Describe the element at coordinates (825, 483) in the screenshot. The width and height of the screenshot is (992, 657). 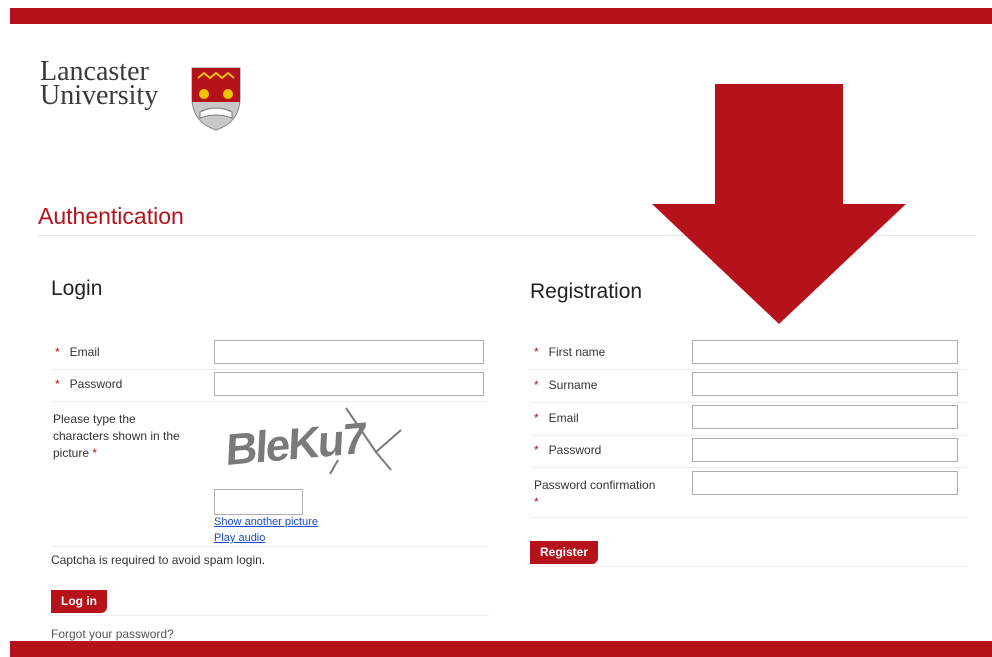
I see `reg-confirm-input` at that location.